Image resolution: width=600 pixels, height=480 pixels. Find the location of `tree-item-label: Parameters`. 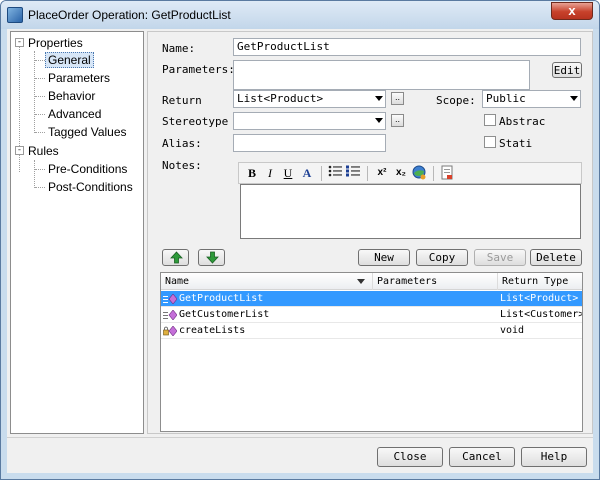

tree-item-label: Parameters is located at coordinates (79, 78).